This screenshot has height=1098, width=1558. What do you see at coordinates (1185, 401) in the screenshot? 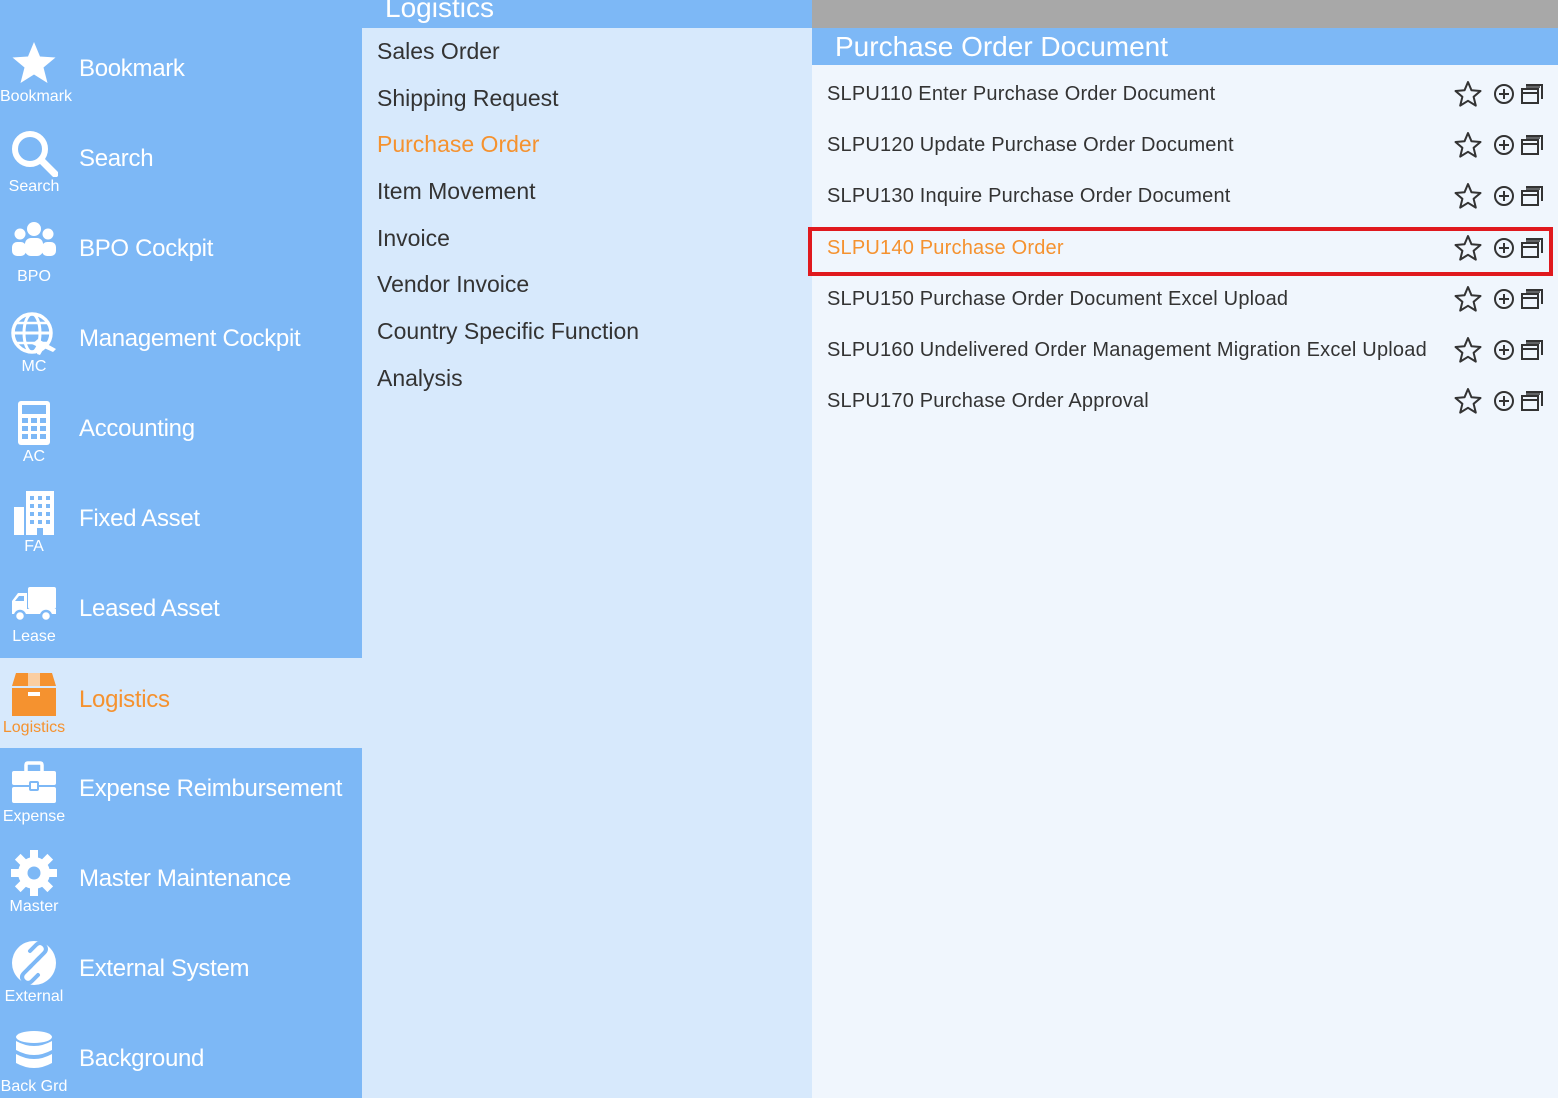
I see `program-row-slpu170: SLPU170 Purchase Order Approval` at bounding box center [1185, 401].